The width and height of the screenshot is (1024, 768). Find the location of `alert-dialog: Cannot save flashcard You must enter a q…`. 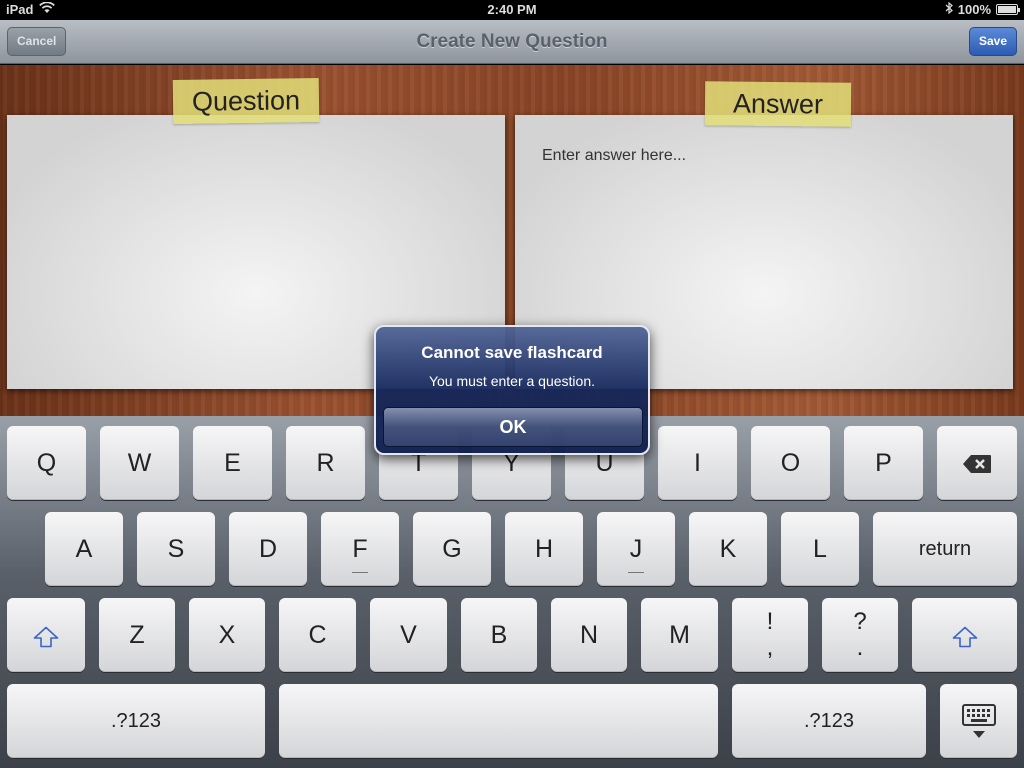

alert-dialog: Cannot save flashcard You must enter a q… is located at coordinates (512, 390).